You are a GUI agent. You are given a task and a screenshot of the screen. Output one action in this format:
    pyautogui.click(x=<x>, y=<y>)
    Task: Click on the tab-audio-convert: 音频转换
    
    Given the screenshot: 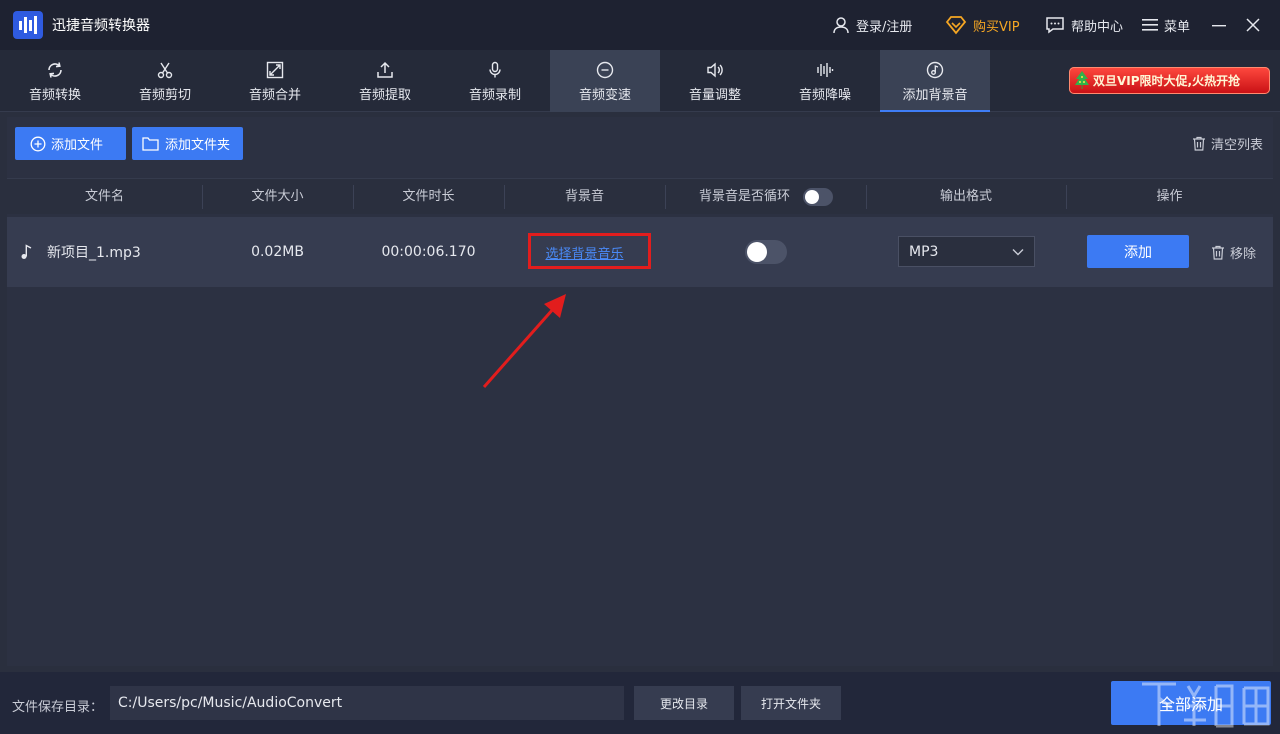 What is the action you would take?
    pyautogui.click(x=55, y=81)
    